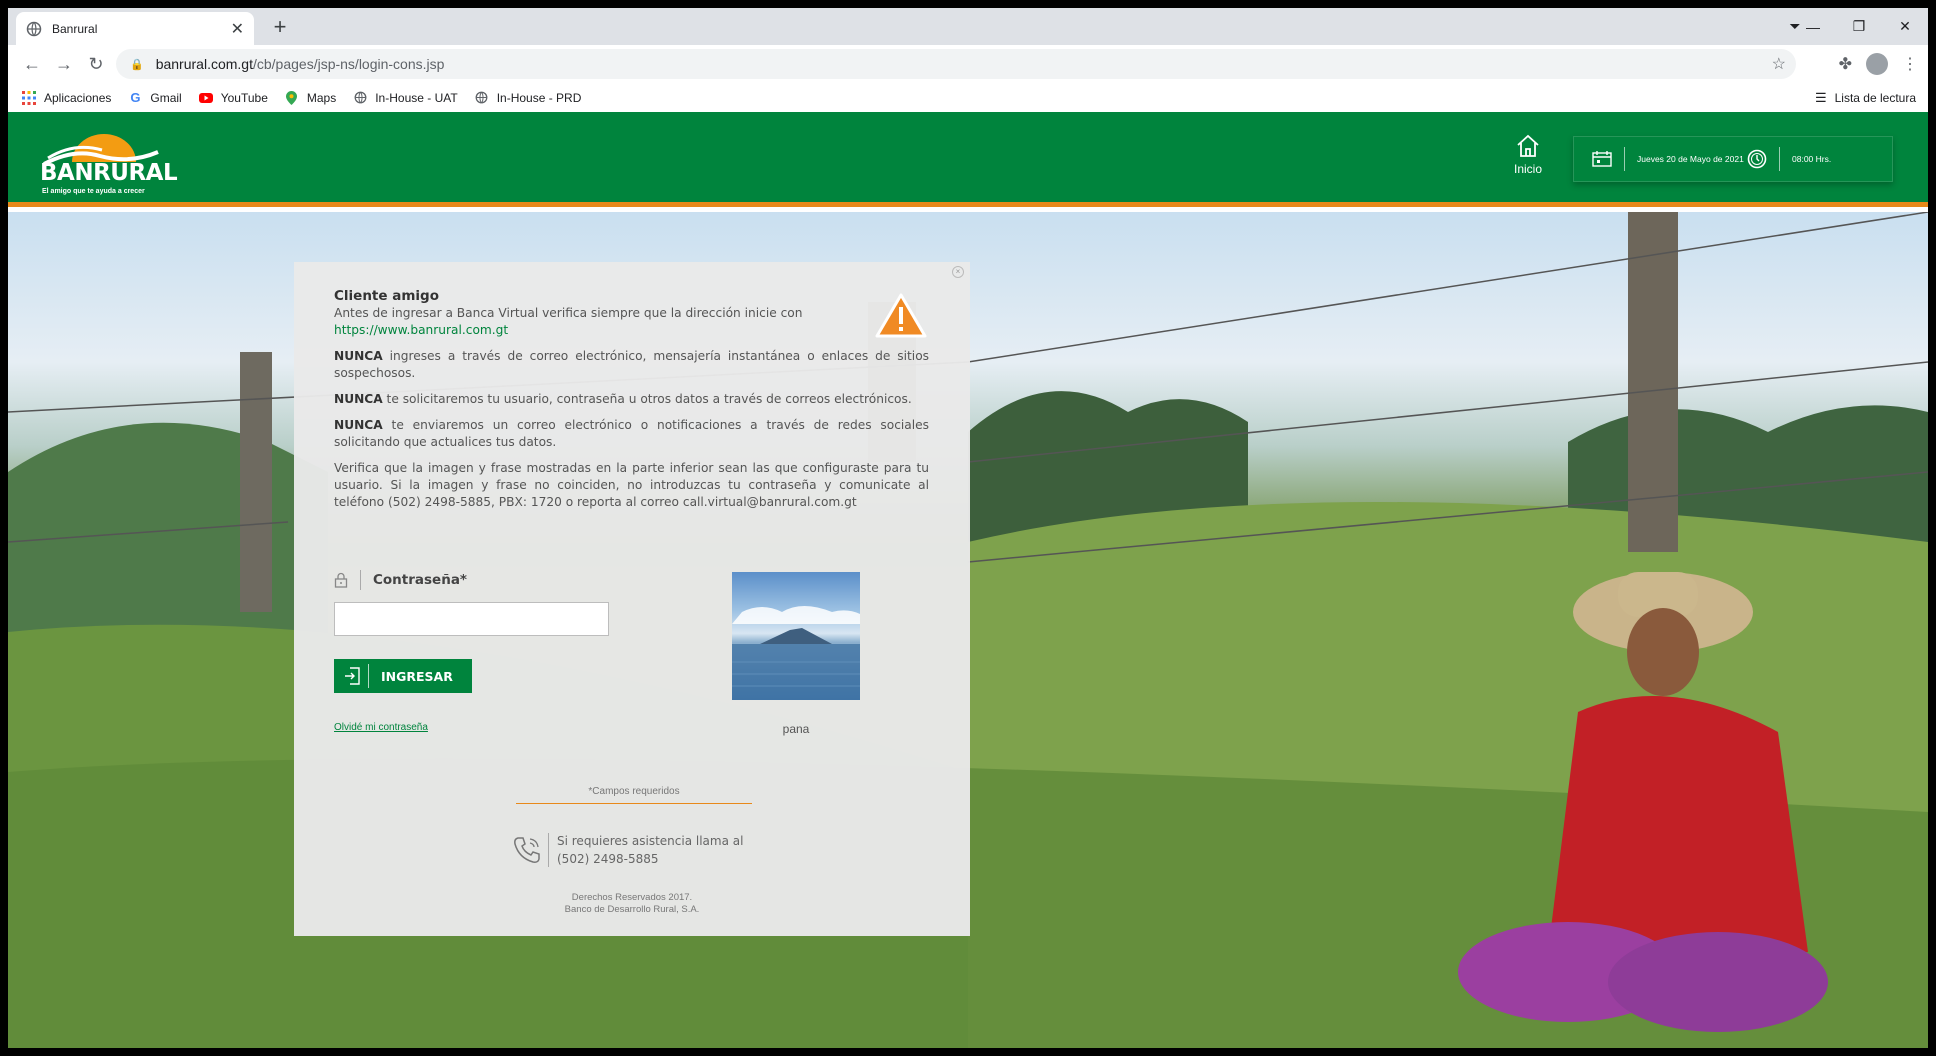 The image size is (1936, 1056). What do you see at coordinates (348, 64) in the screenshot?
I see `url-path: /cb/pages/jsp-ns/login-cons.jsp` at bounding box center [348, 64].